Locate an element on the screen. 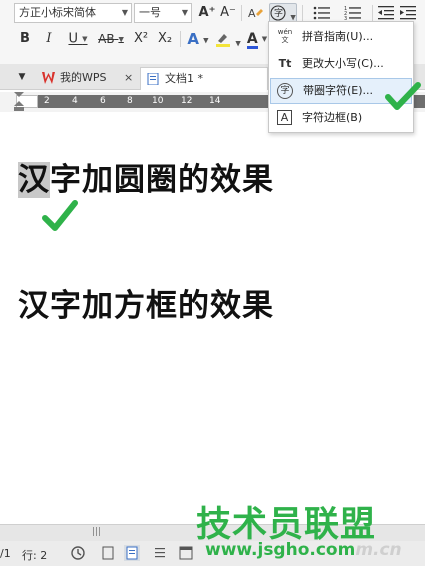  ruler-number: 6 is located at coordinates (103, 101).